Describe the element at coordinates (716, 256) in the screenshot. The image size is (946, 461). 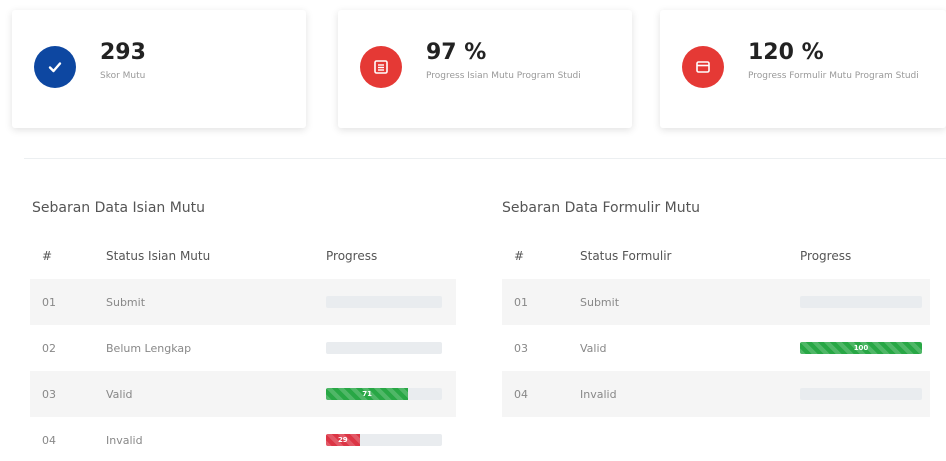
I see `table-header-row: # Status Formulir Progress` at that location.